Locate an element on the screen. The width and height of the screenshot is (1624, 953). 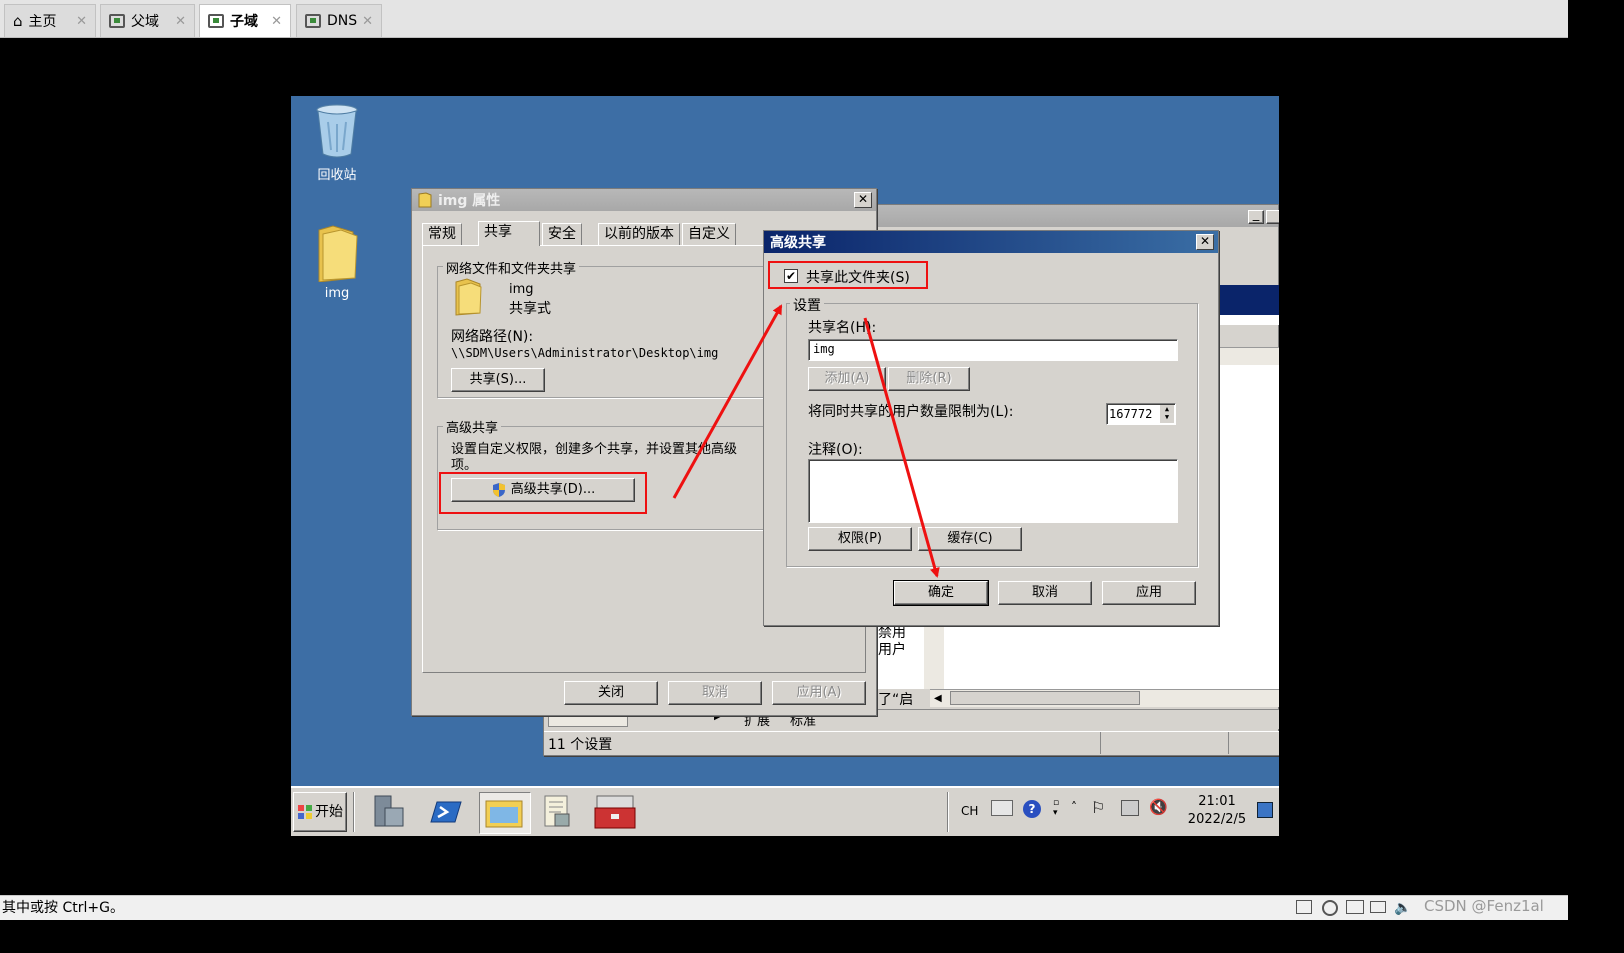
watermark: CSDN @Fenz1al is located at coordinates (1484, 906).